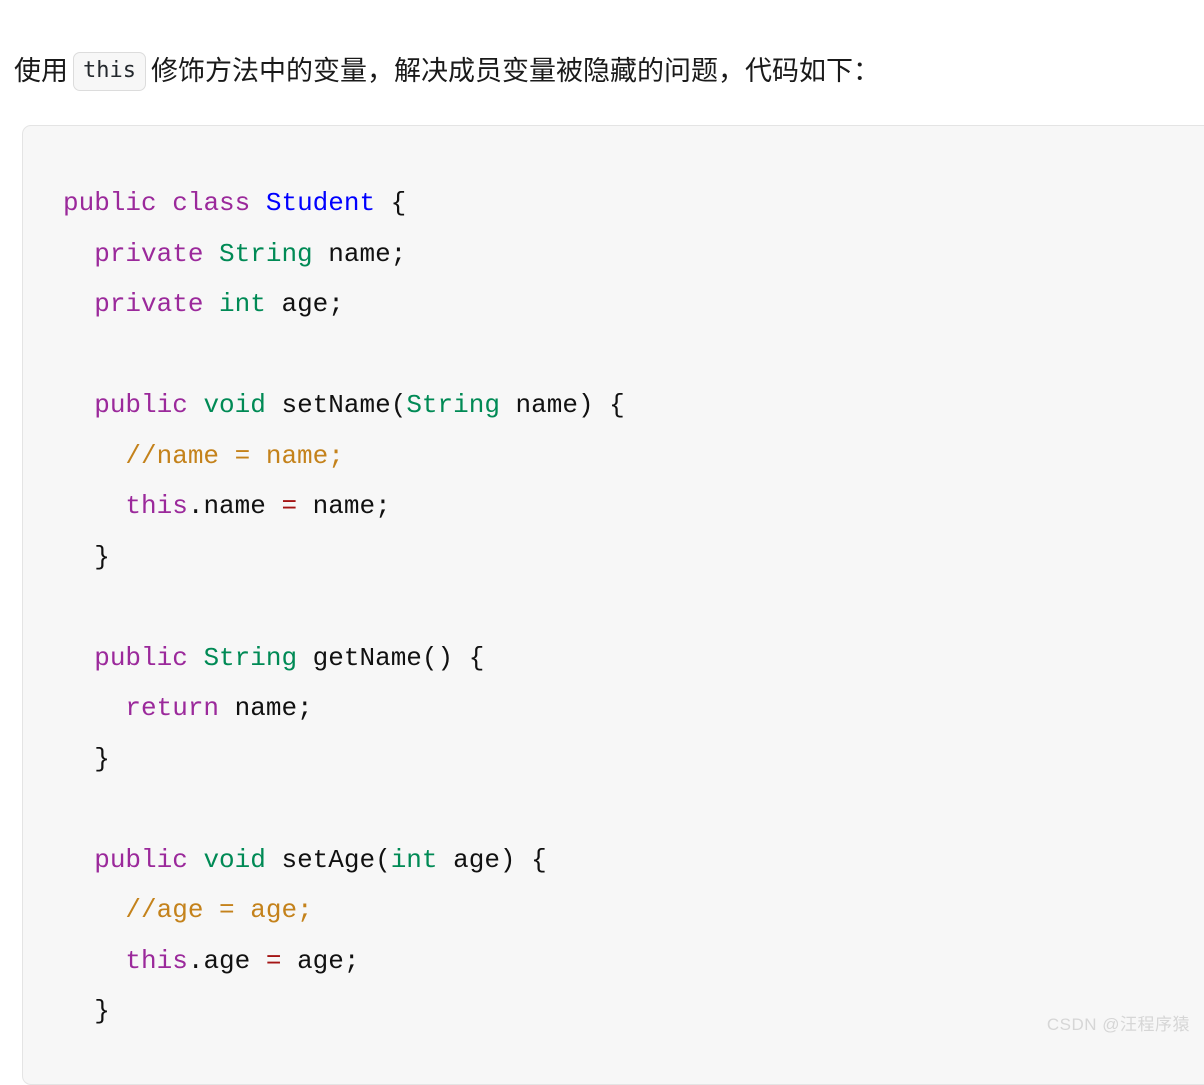 The width and height of the screenshot is (1204, 1085). What do you see at coordinates (633, 708) in the screenshot?
I see `code-line: return name;` at bounding box center [633, 708].